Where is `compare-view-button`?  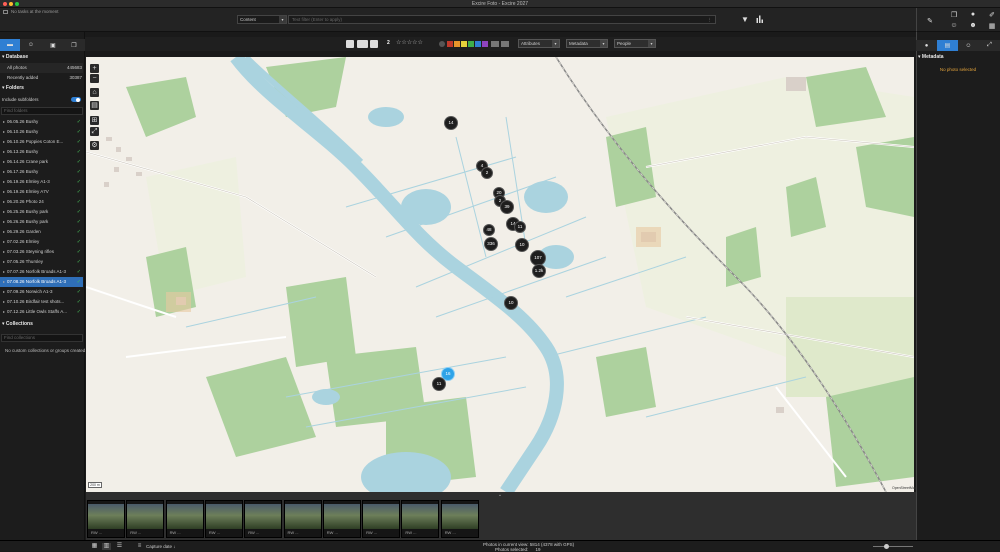
compare-view-button is located at coordinates (362, 44).